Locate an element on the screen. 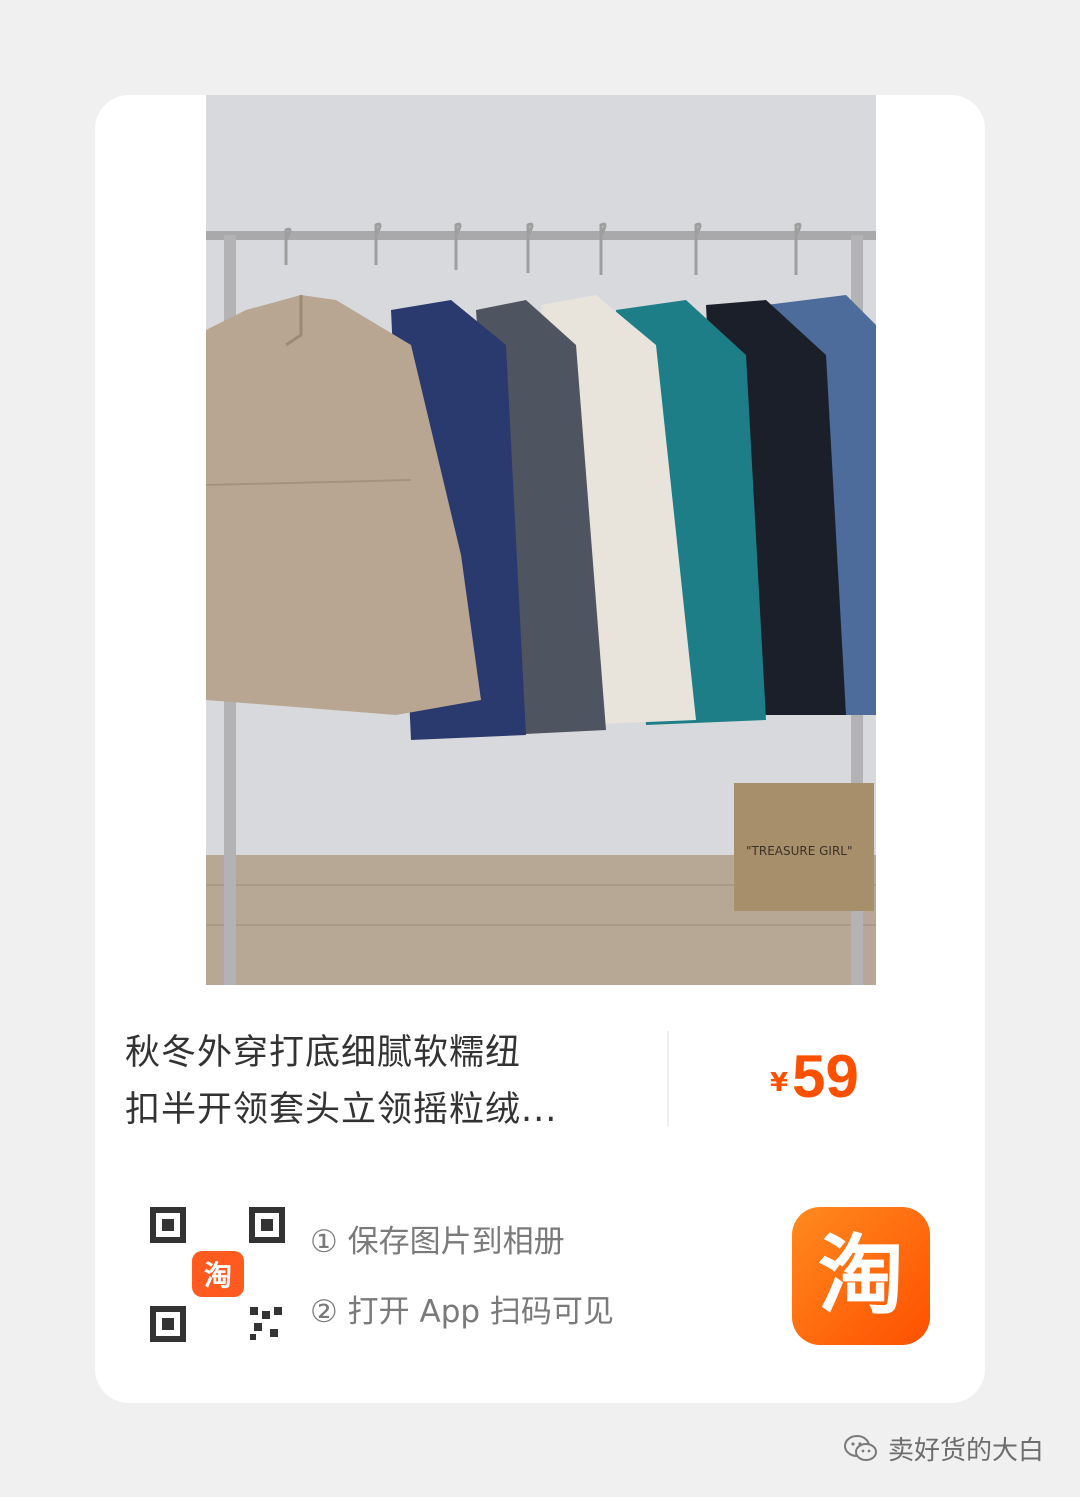 The height and width of the screenshot is (1497, 1080). taobao-logo-icon: 淘 is located at coordinates (861, 1276).